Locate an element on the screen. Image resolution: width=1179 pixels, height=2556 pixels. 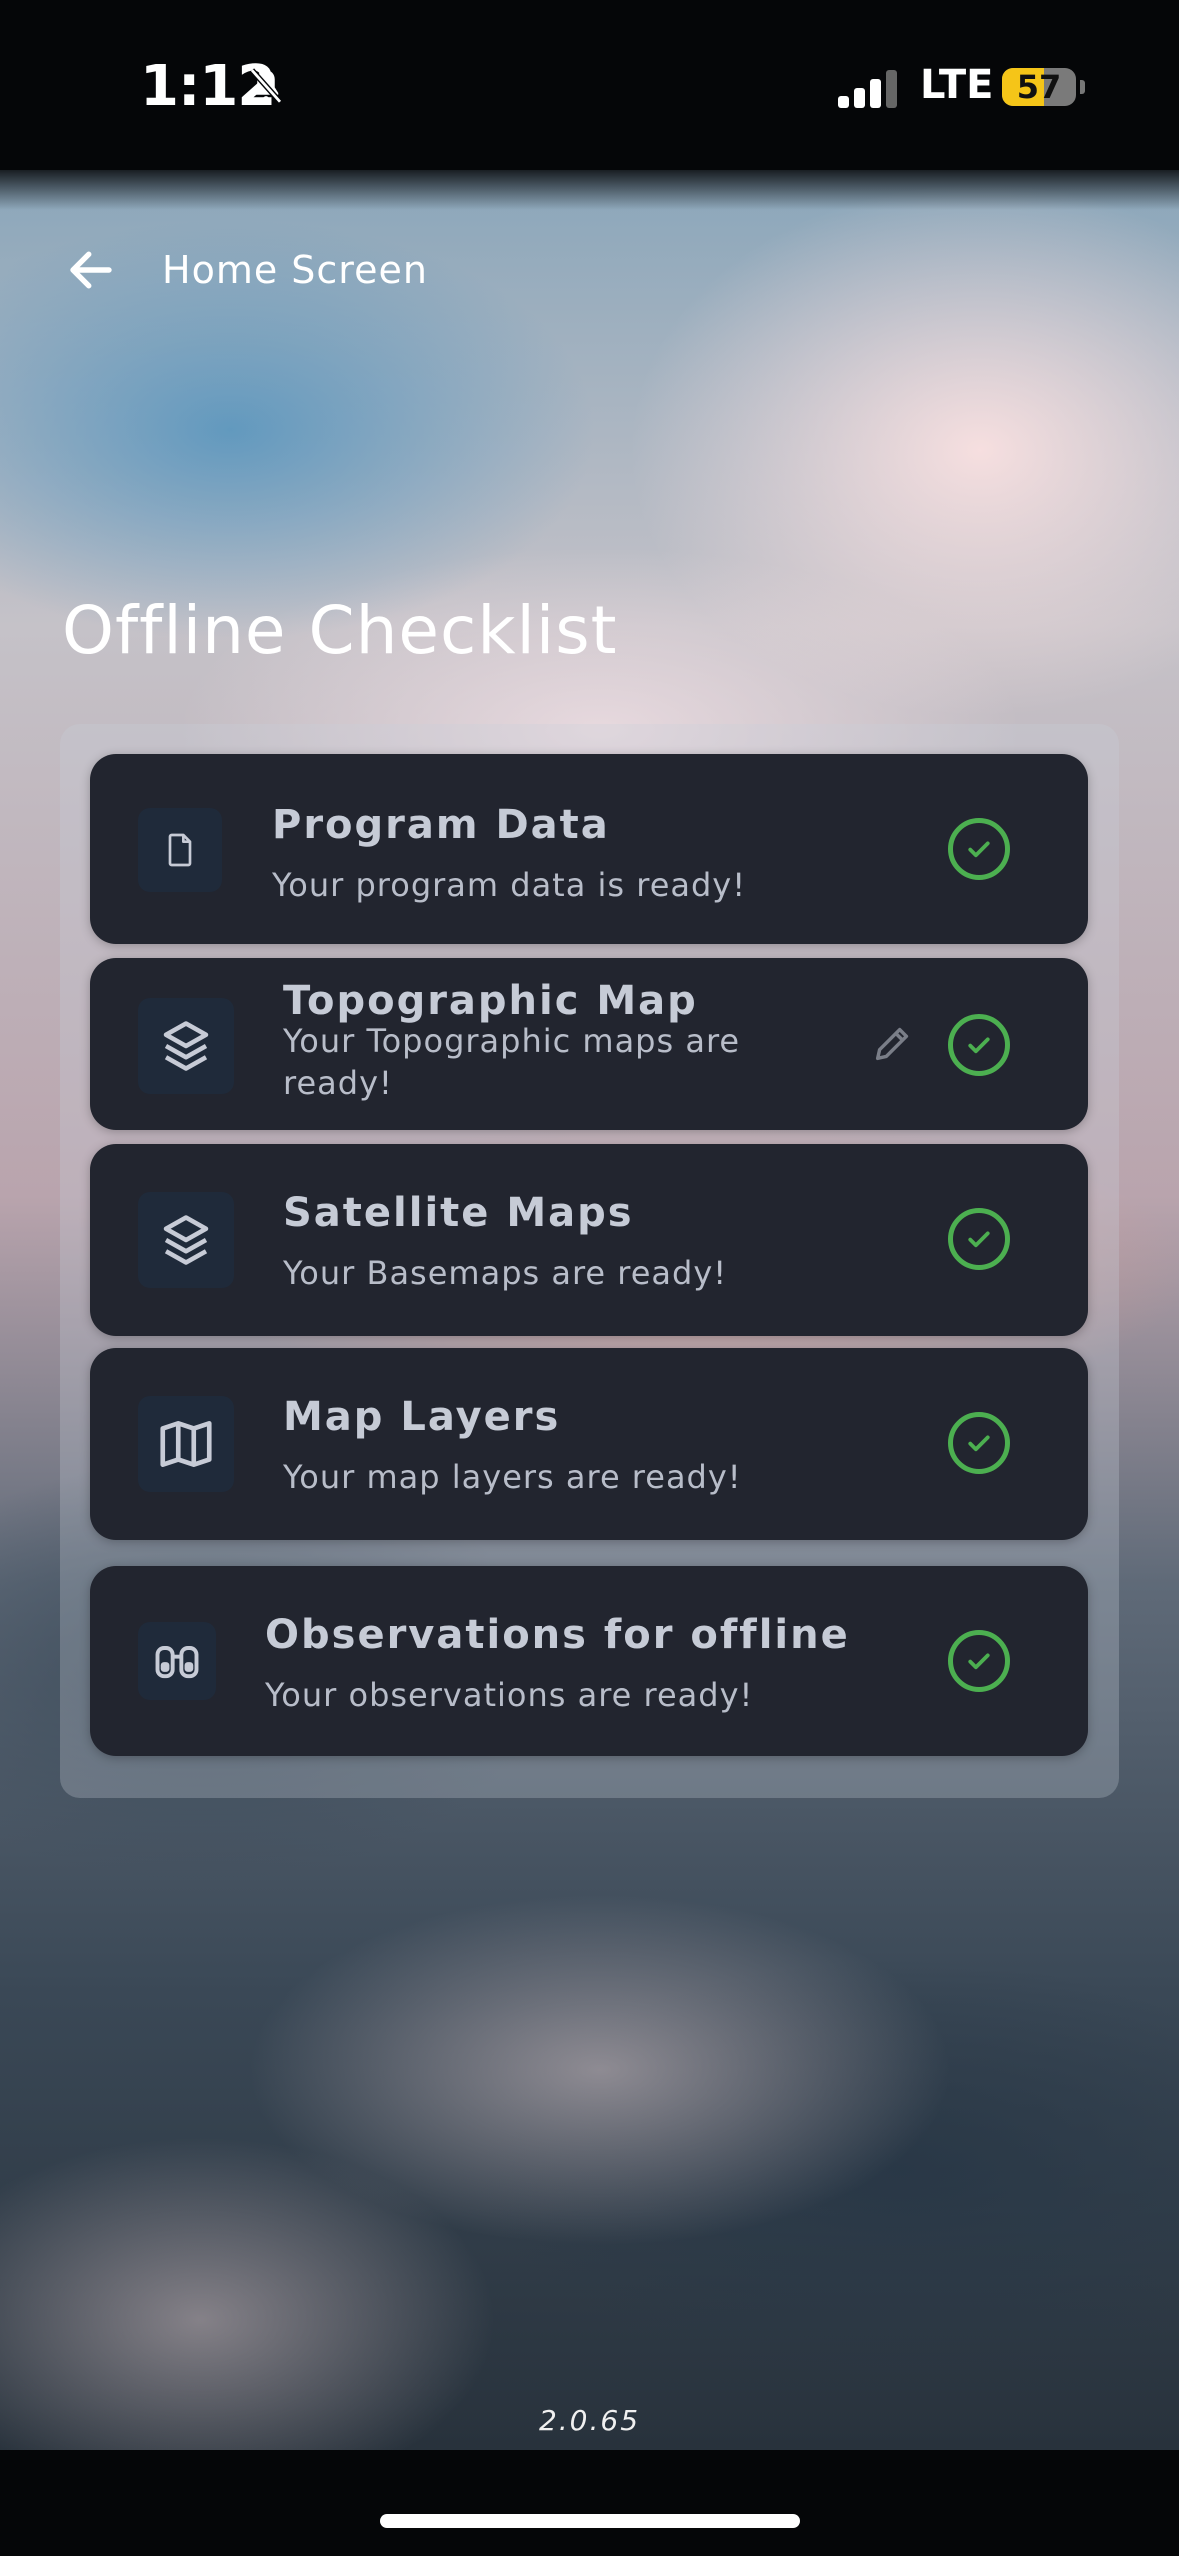
battery-icon: 57 is located at coordinates (1039, 87).